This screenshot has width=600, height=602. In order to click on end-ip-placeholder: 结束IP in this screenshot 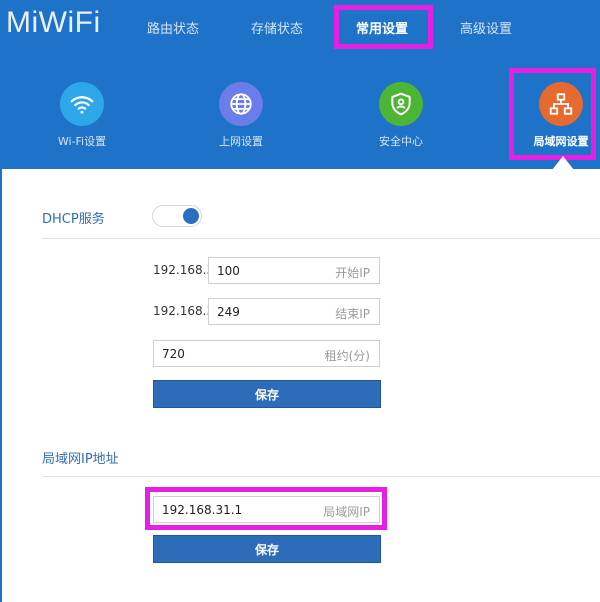, I will do `click(352, 314)`.